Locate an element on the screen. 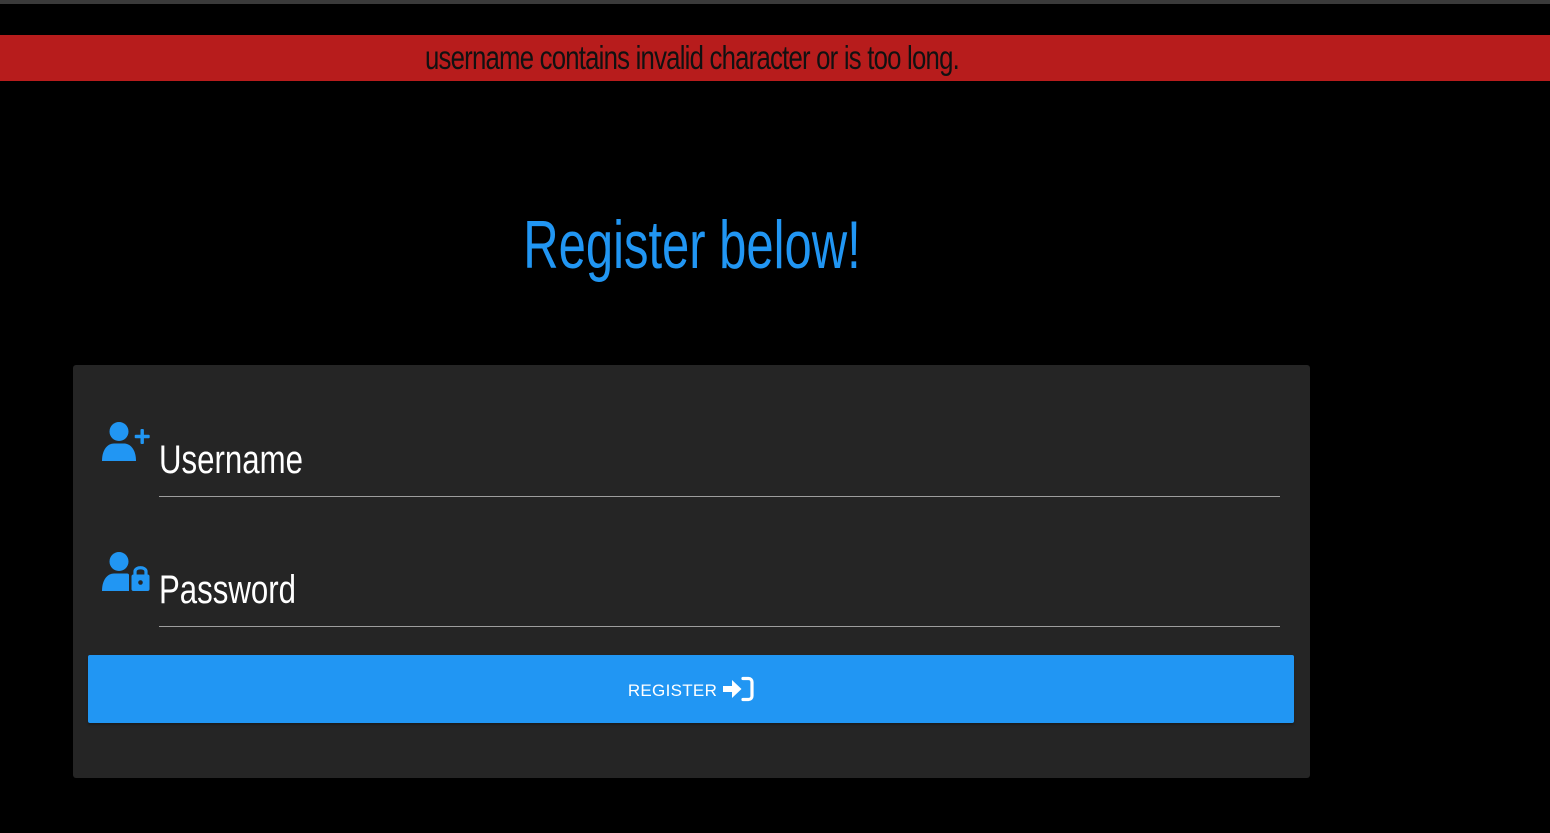 This screenshot has width=1550, height=833. page-title: Register below! is located at coordinates (692, 245).